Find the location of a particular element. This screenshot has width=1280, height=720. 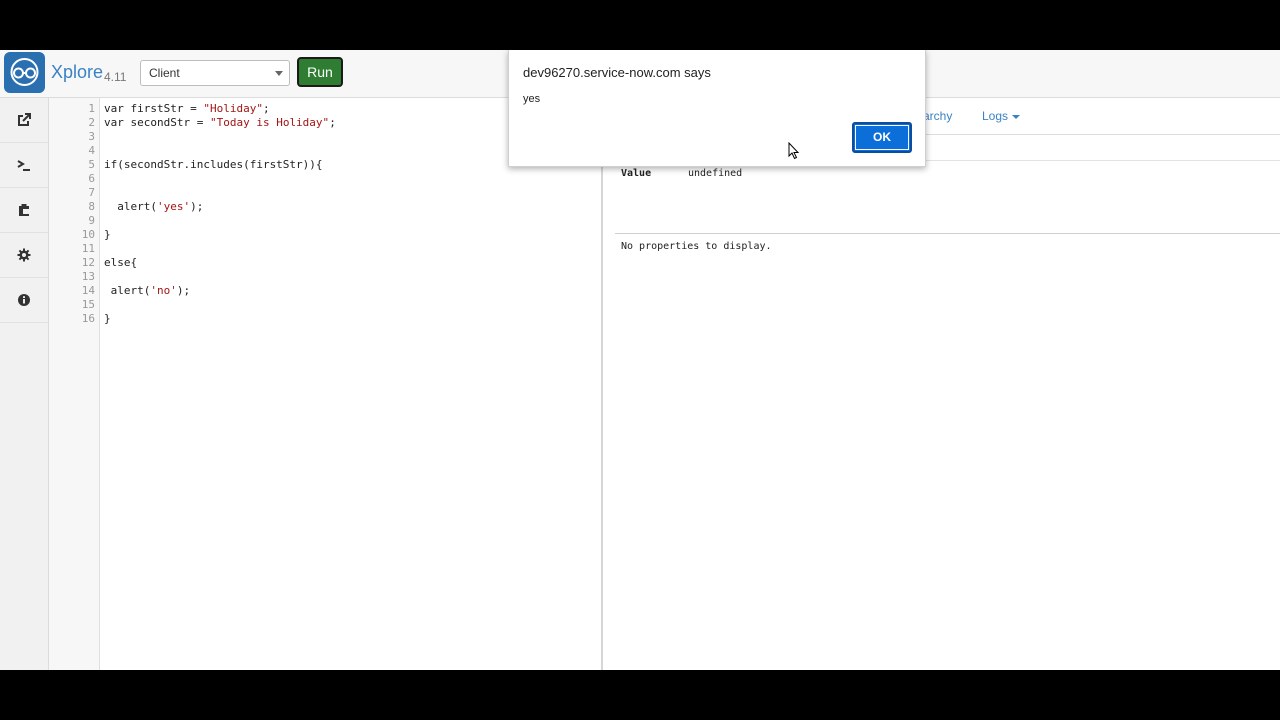

line-number: 3 is located at coordinates (91, 136).